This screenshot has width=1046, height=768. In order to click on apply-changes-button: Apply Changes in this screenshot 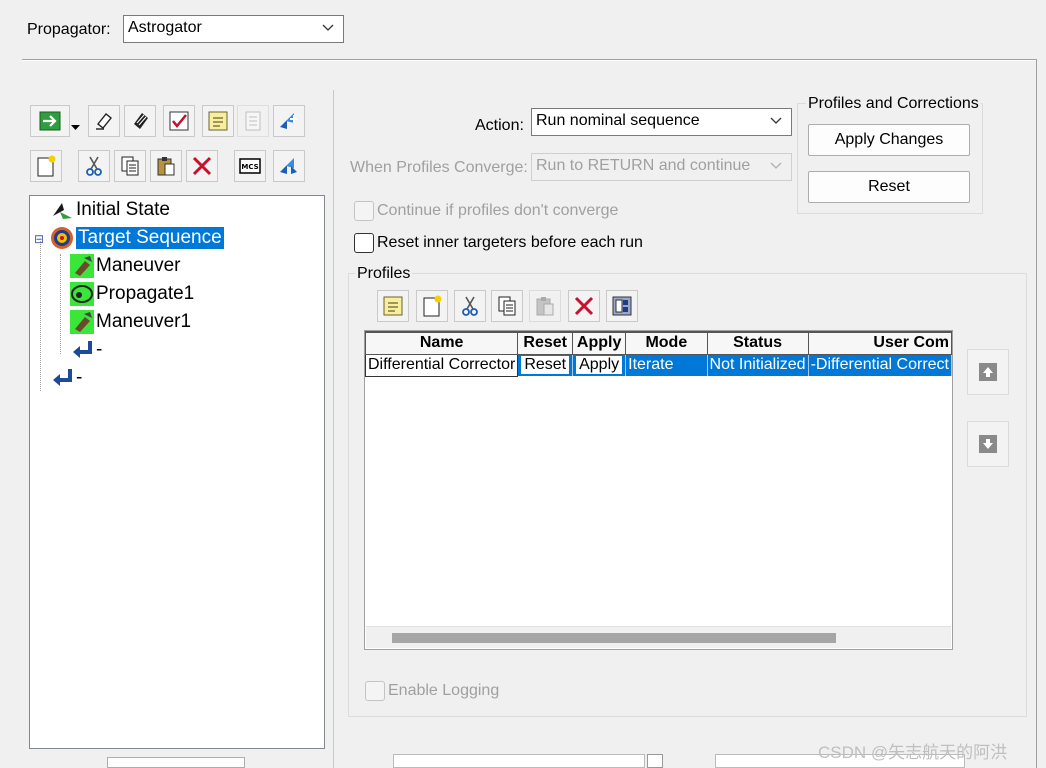, I will do `click(889, 140)`.